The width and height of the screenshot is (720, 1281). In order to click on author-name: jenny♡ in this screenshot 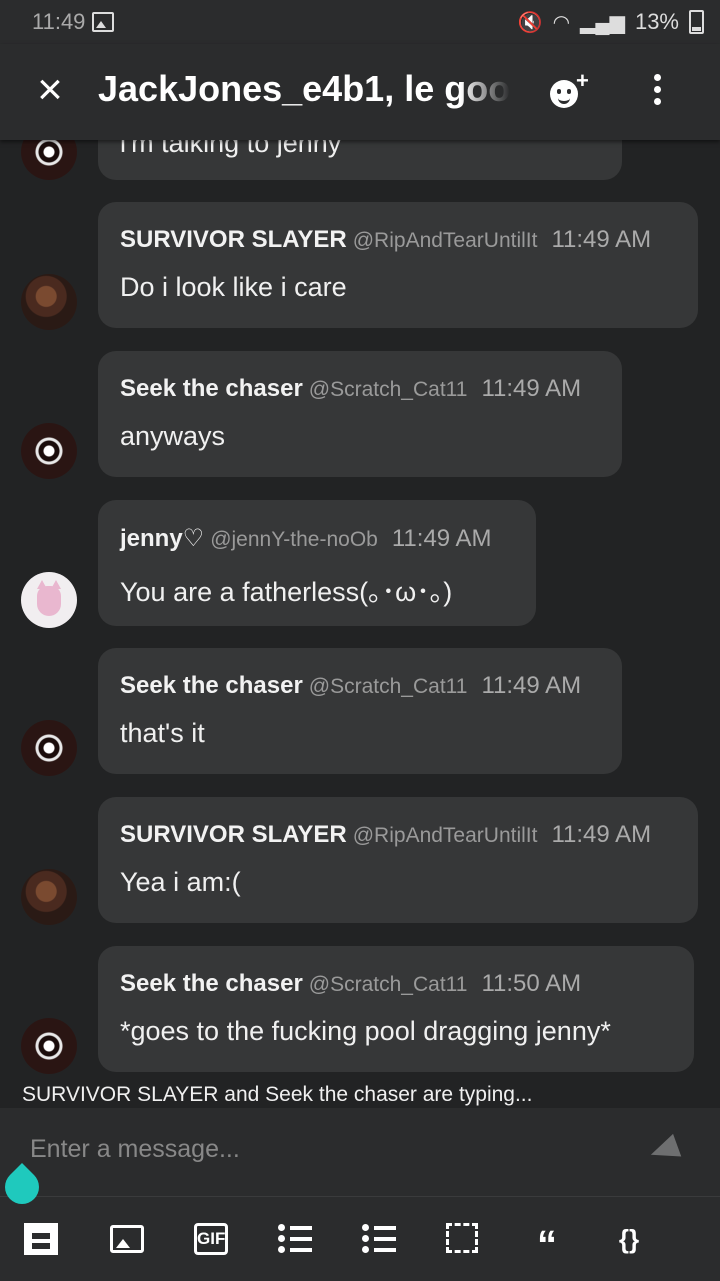, I will do `click(162, 538)`.